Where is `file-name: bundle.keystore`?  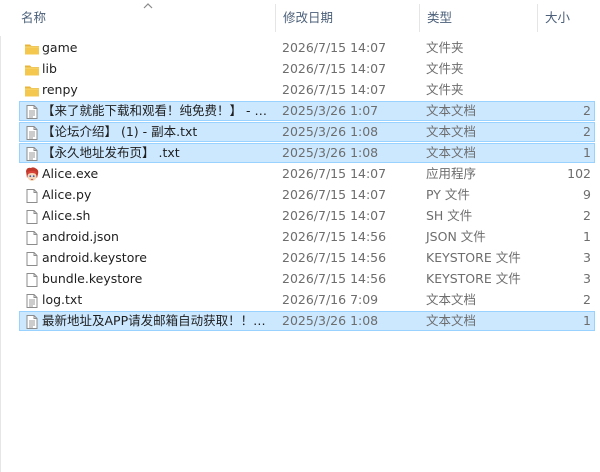 file-name: bundle.keystore is located at coordinates (92, 278).